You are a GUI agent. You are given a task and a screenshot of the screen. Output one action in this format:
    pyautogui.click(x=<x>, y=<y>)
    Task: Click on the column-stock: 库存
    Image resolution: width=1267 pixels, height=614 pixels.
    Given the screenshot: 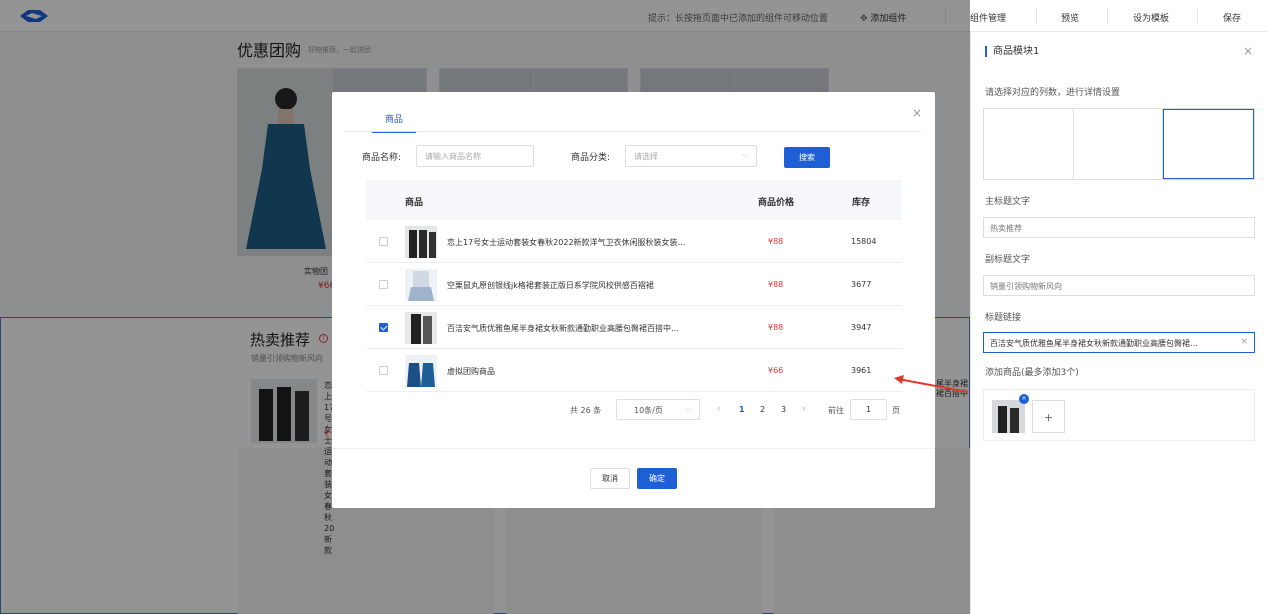 What is the action you would take?
    pyautogui.click(x=861, y=203)
    